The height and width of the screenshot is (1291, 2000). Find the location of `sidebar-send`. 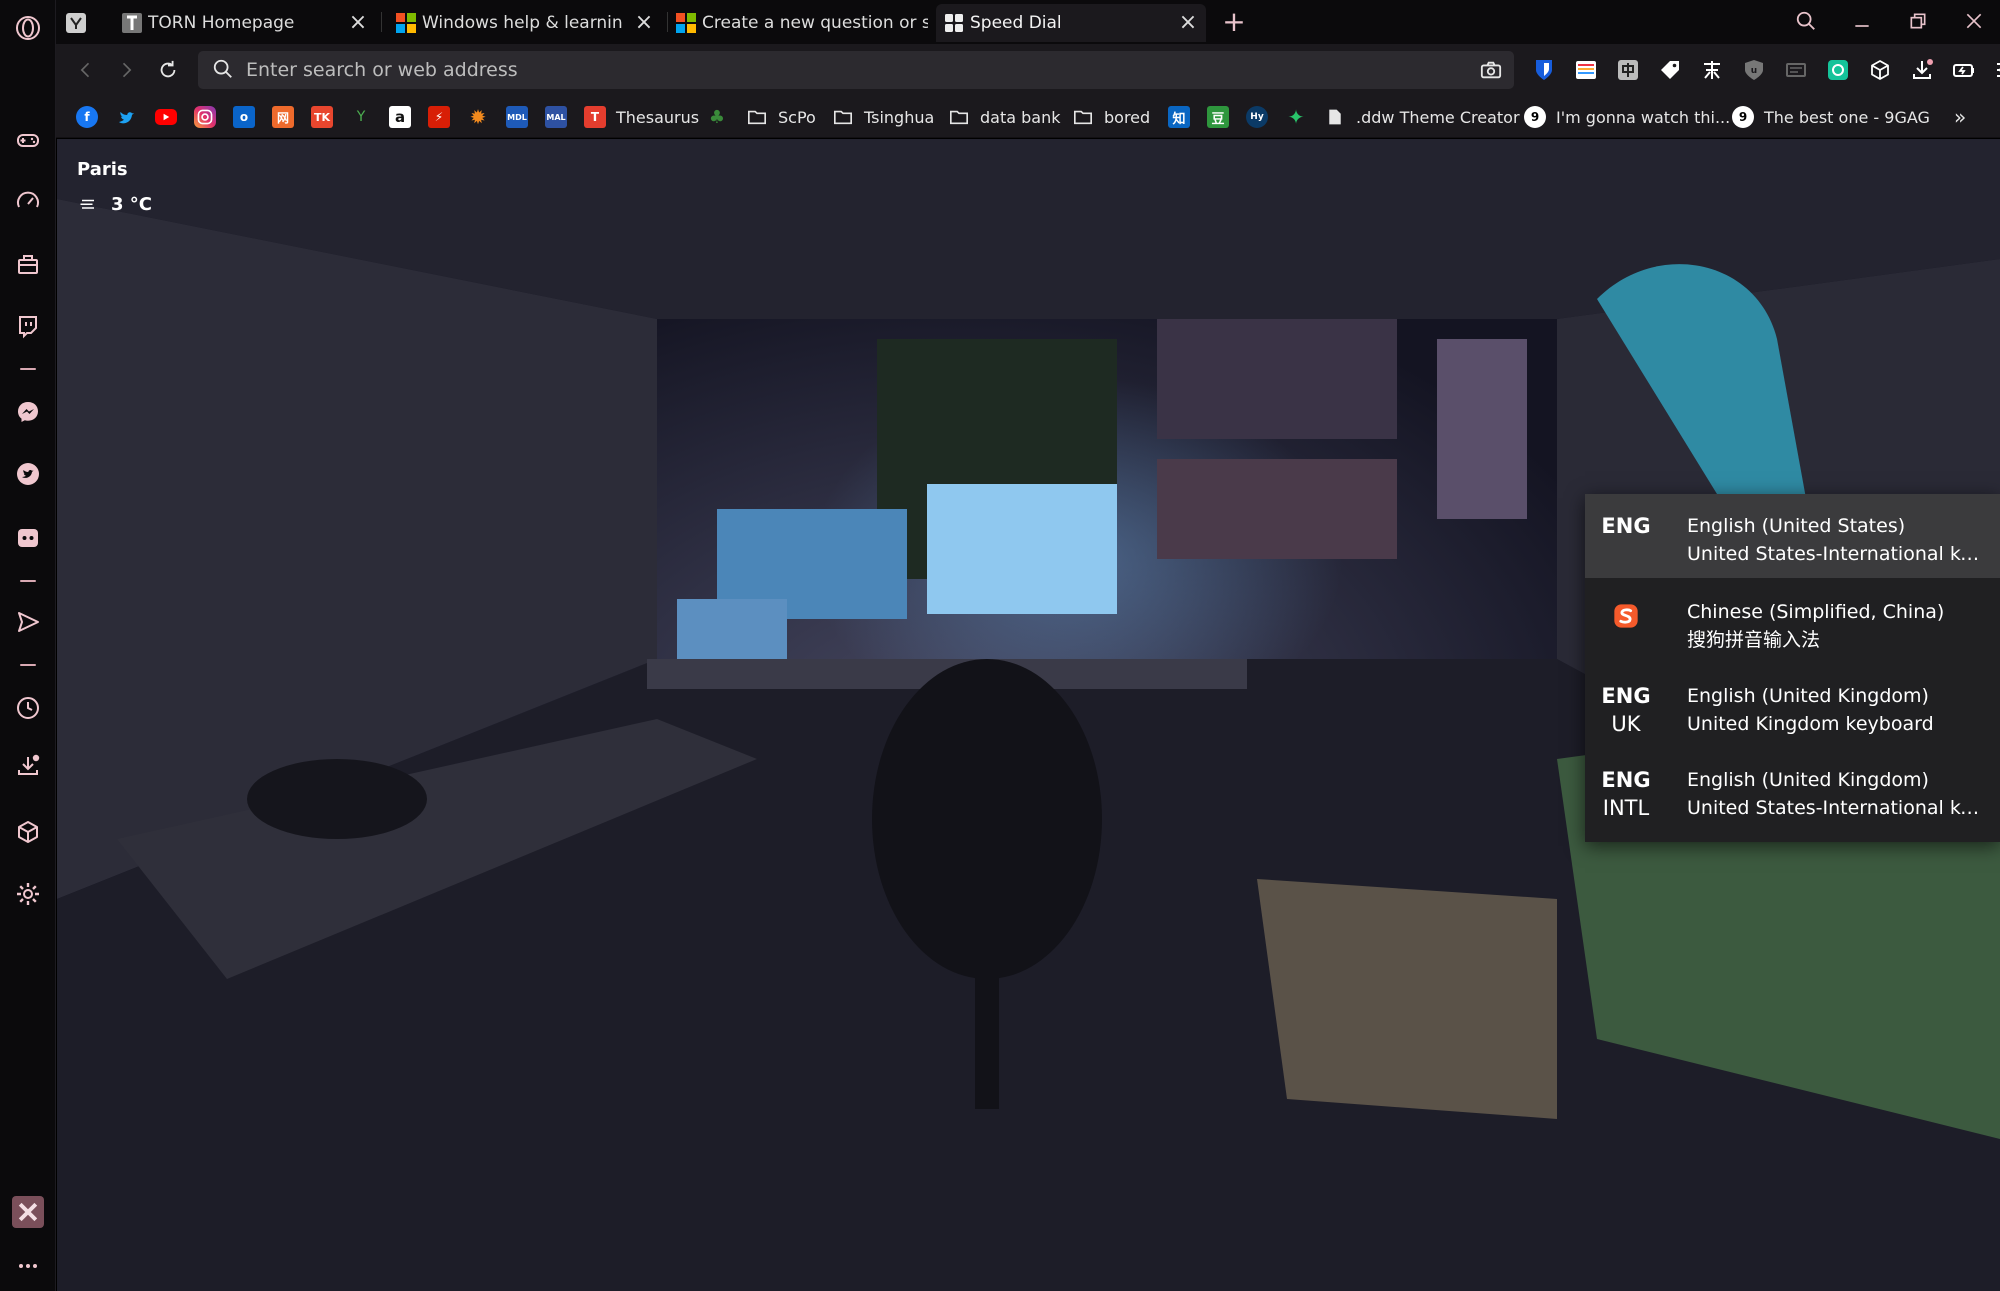

sidebar-send is located at coordinates (28, 622).